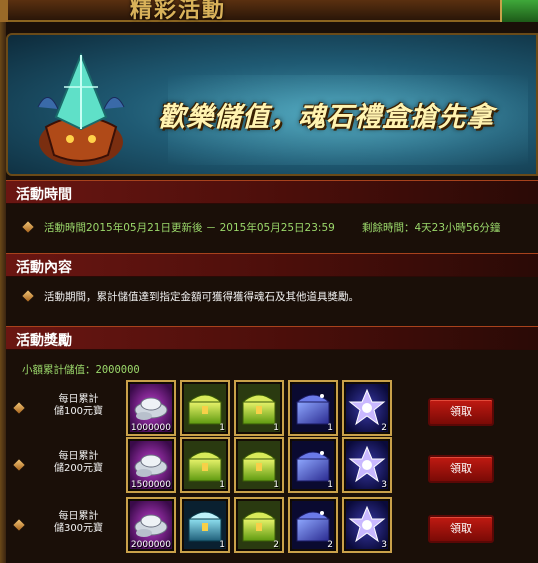  I want to click on reward-row-label: 每日累計 儲200元寶, so click(78, 463).